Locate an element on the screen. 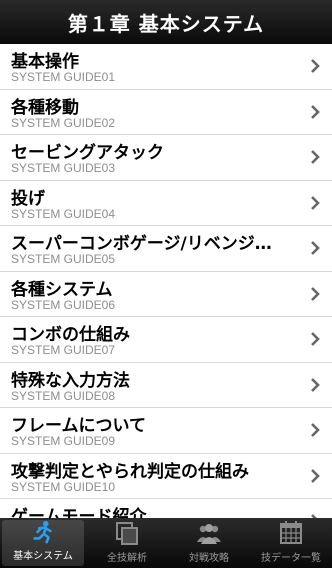  stacked-pages-icon is located at coordinates (127, 533).